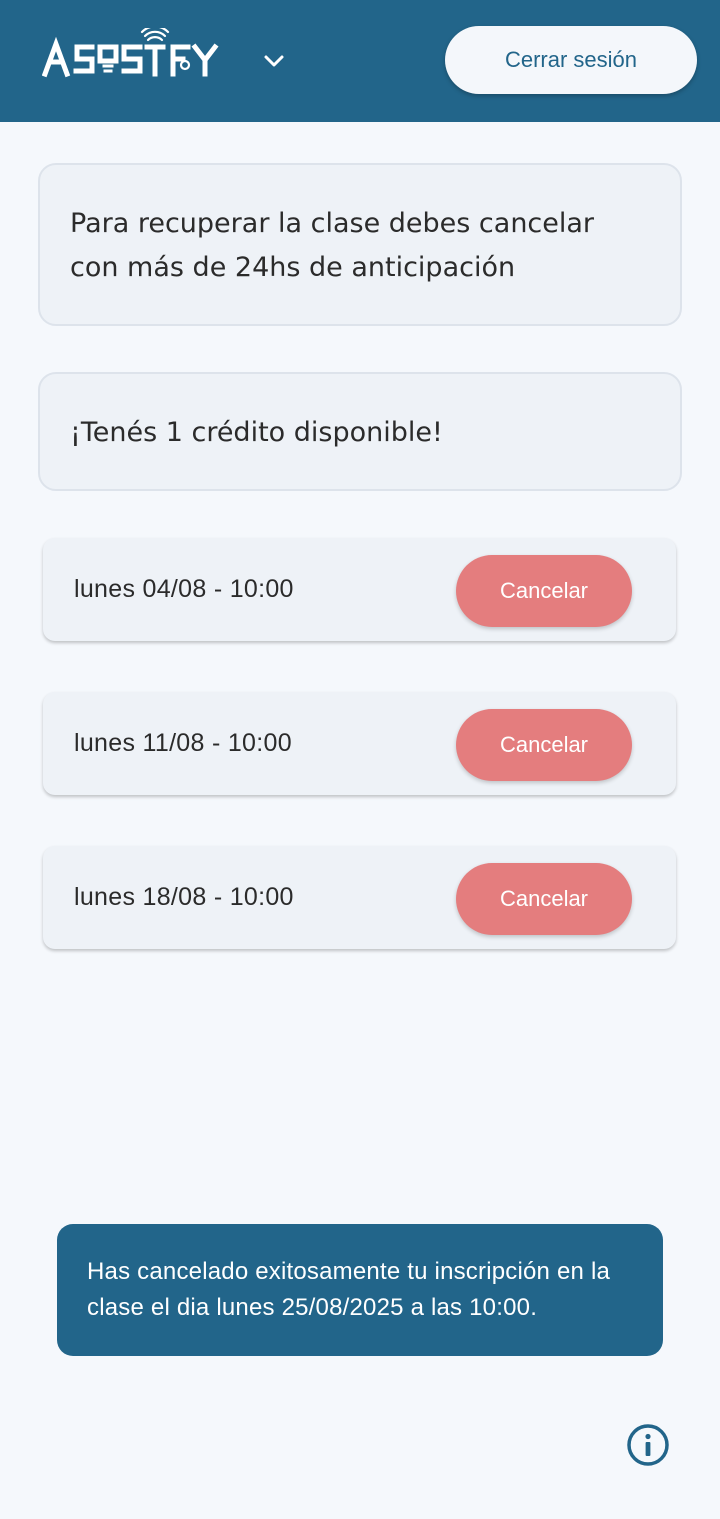  What do you see at coordinates (359, 743) in the screenshot?
I see `class-slot: lunes 11/08 - 10:00 Cancelar` at bounding box center [359, 743].